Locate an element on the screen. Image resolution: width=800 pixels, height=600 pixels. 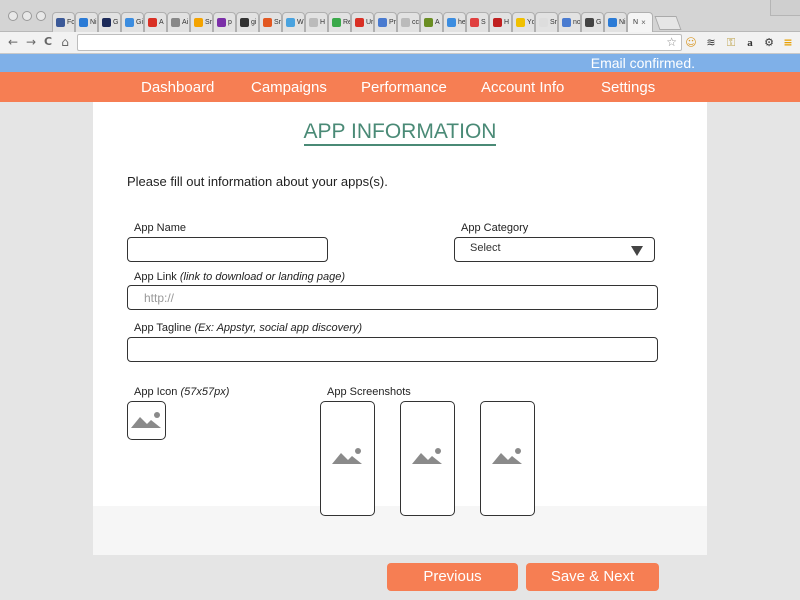
window-zoom-dot is located at coordinates (41, 16).